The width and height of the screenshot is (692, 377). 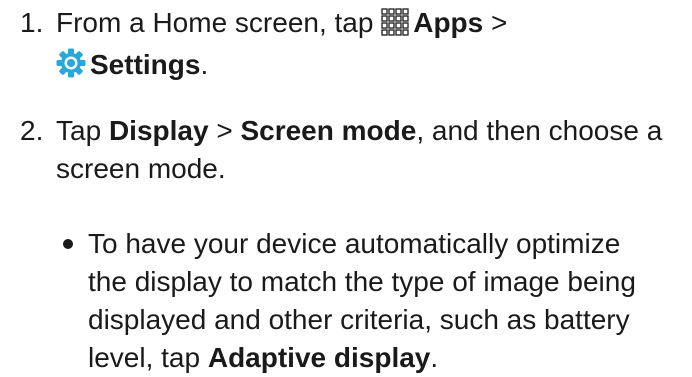 I want to click on settings-label: Settings, so click(x=145, y=64).